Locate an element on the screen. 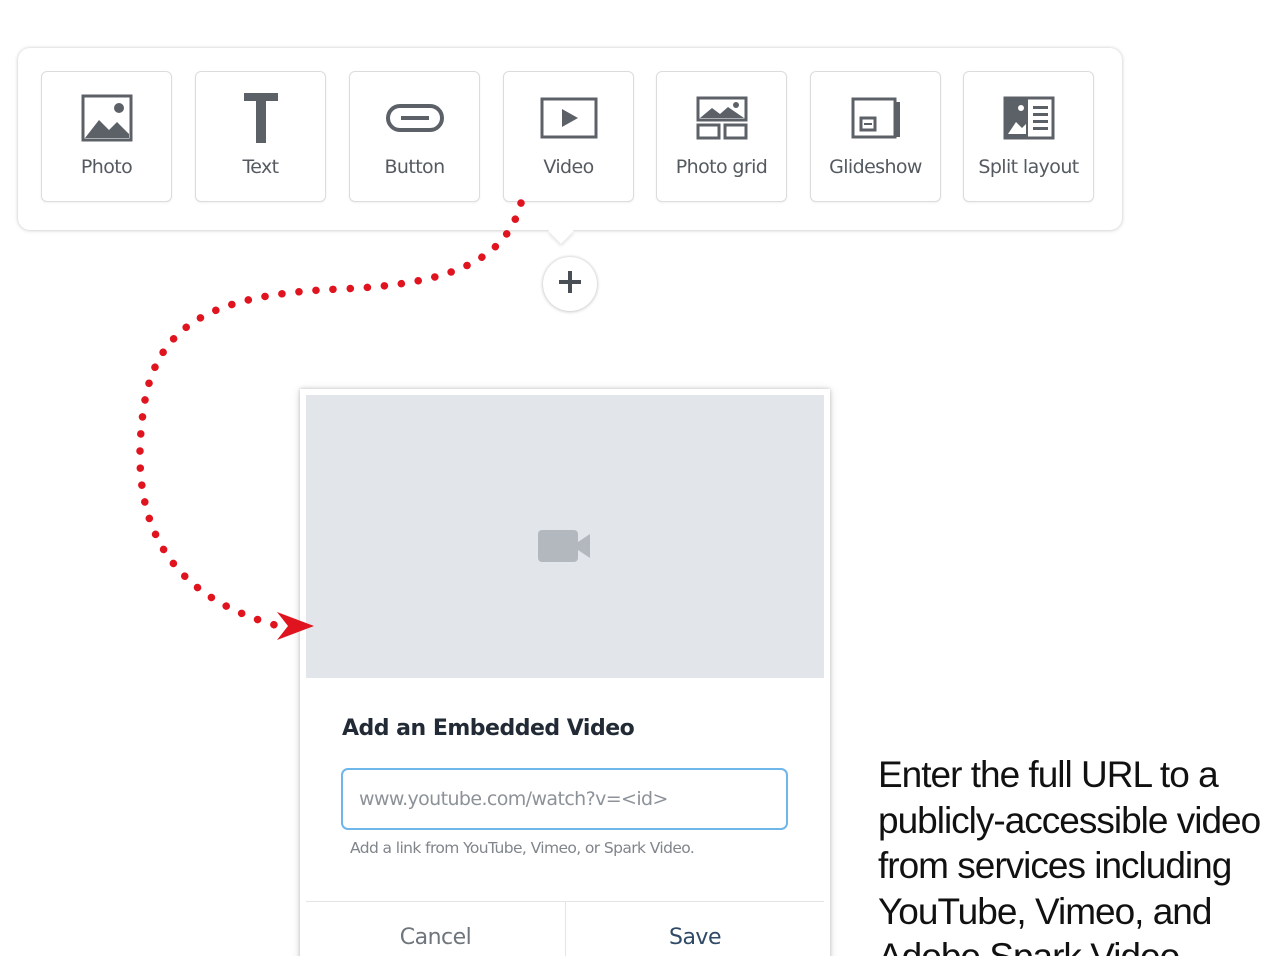 The height and width of the screenshot is (956, 1261). arrow-head is located at coordinates (295, 626).